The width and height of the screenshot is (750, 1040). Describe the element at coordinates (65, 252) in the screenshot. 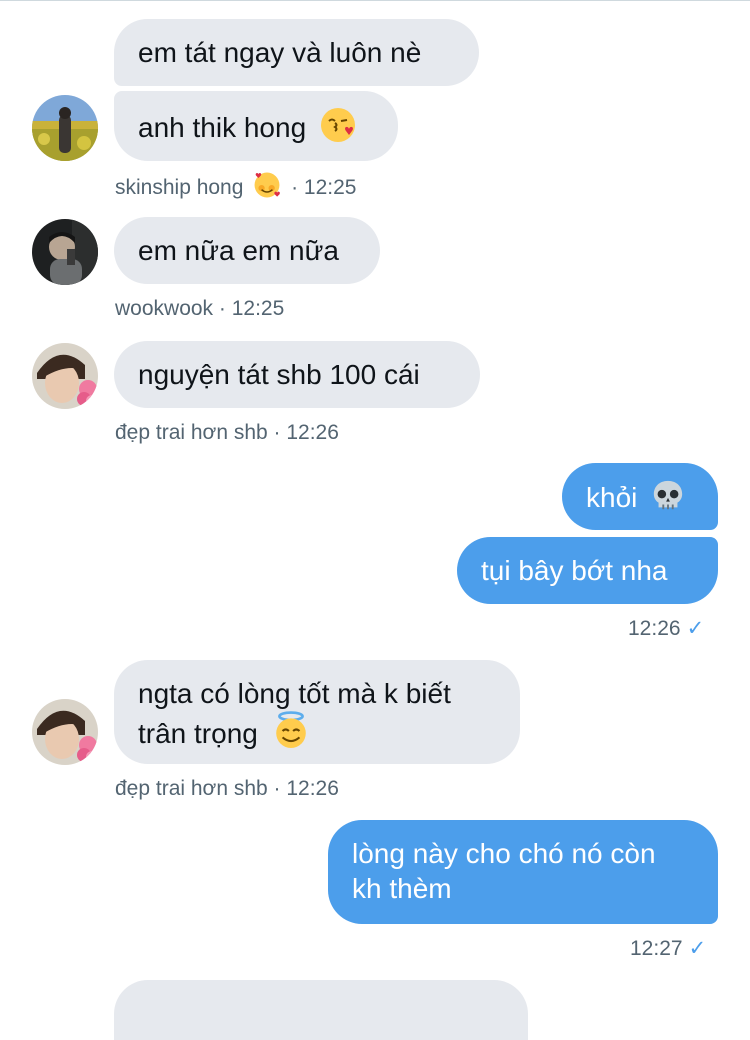

I see `avatar-wookwook` at that location.